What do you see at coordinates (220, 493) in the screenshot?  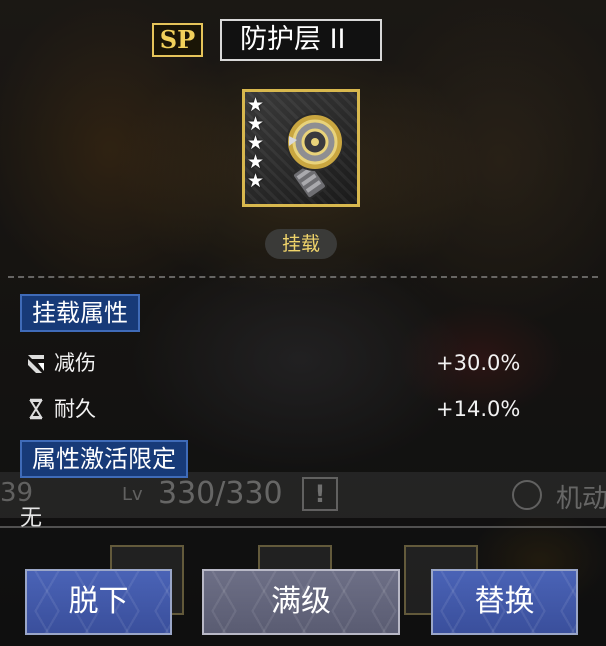 I see `background-level-value: 330/330` at bounding box center [220, 493].